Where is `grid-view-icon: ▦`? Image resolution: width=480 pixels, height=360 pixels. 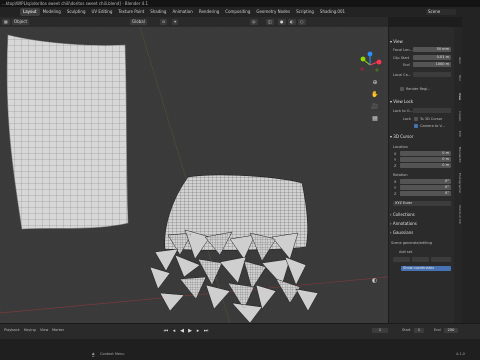 grid-view-icon: ▦ is located at coordinates (375, 119).